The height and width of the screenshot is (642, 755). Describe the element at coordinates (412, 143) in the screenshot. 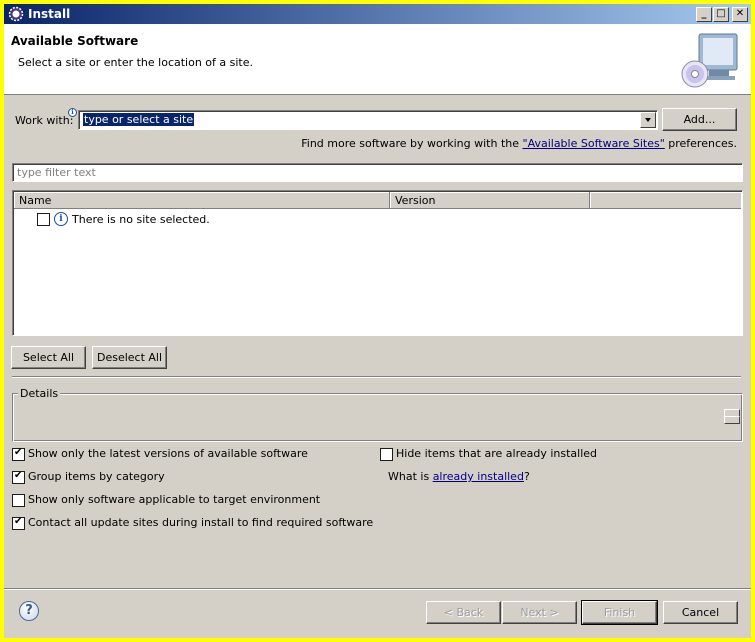

I see `info-text-prefix: Find more software by working with the` at that location.